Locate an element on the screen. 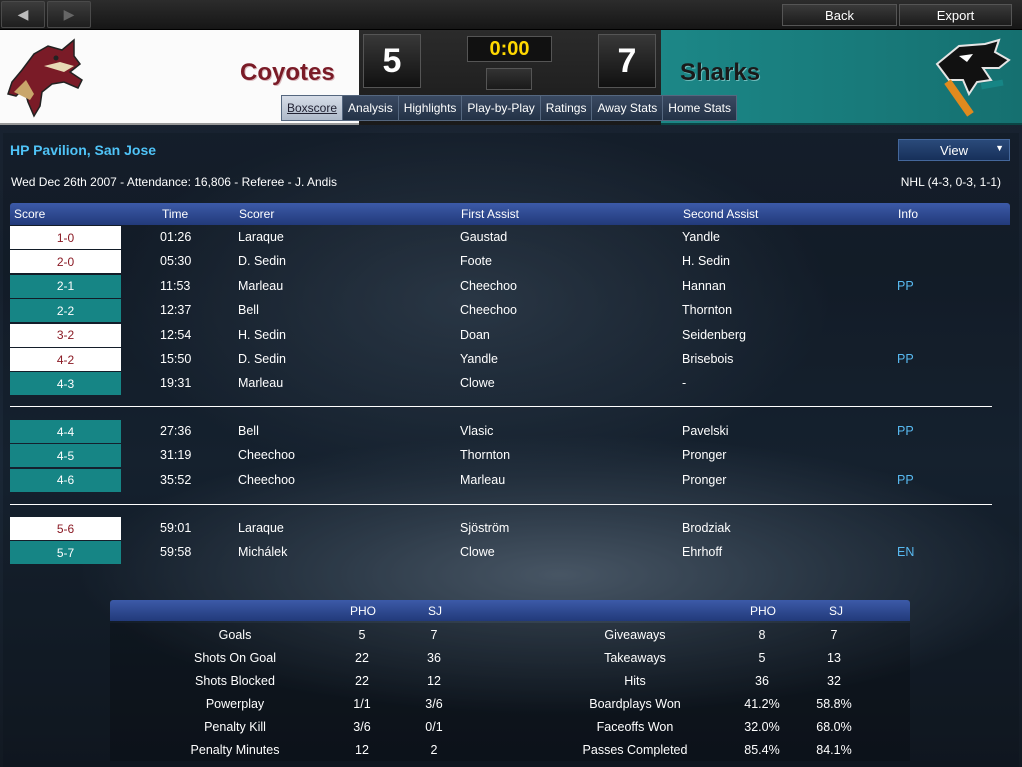  nav-forward-button: ▶ is located at coordinates (69, 14).